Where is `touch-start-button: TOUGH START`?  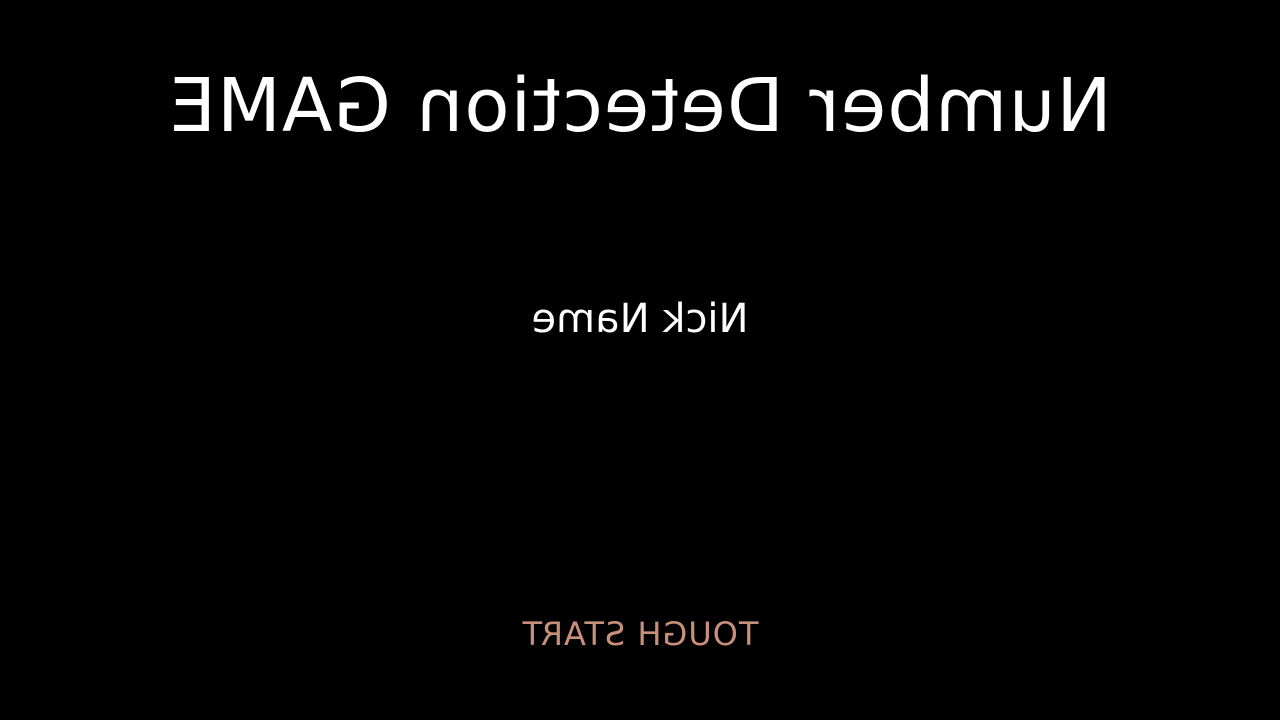 touch-start-button: TOUGH START is located at coordinates (640, 634).